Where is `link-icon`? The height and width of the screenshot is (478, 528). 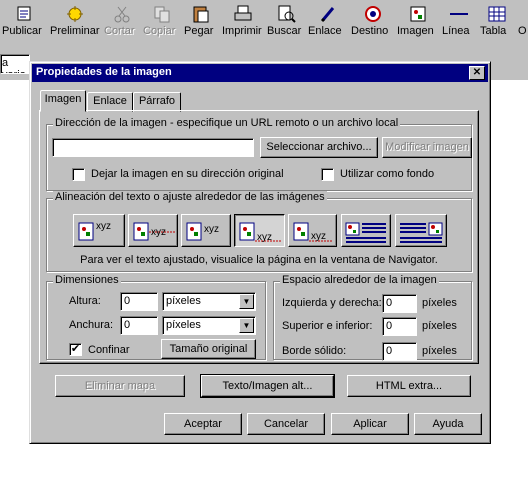 link-icon is located at coordinates (327, 15).